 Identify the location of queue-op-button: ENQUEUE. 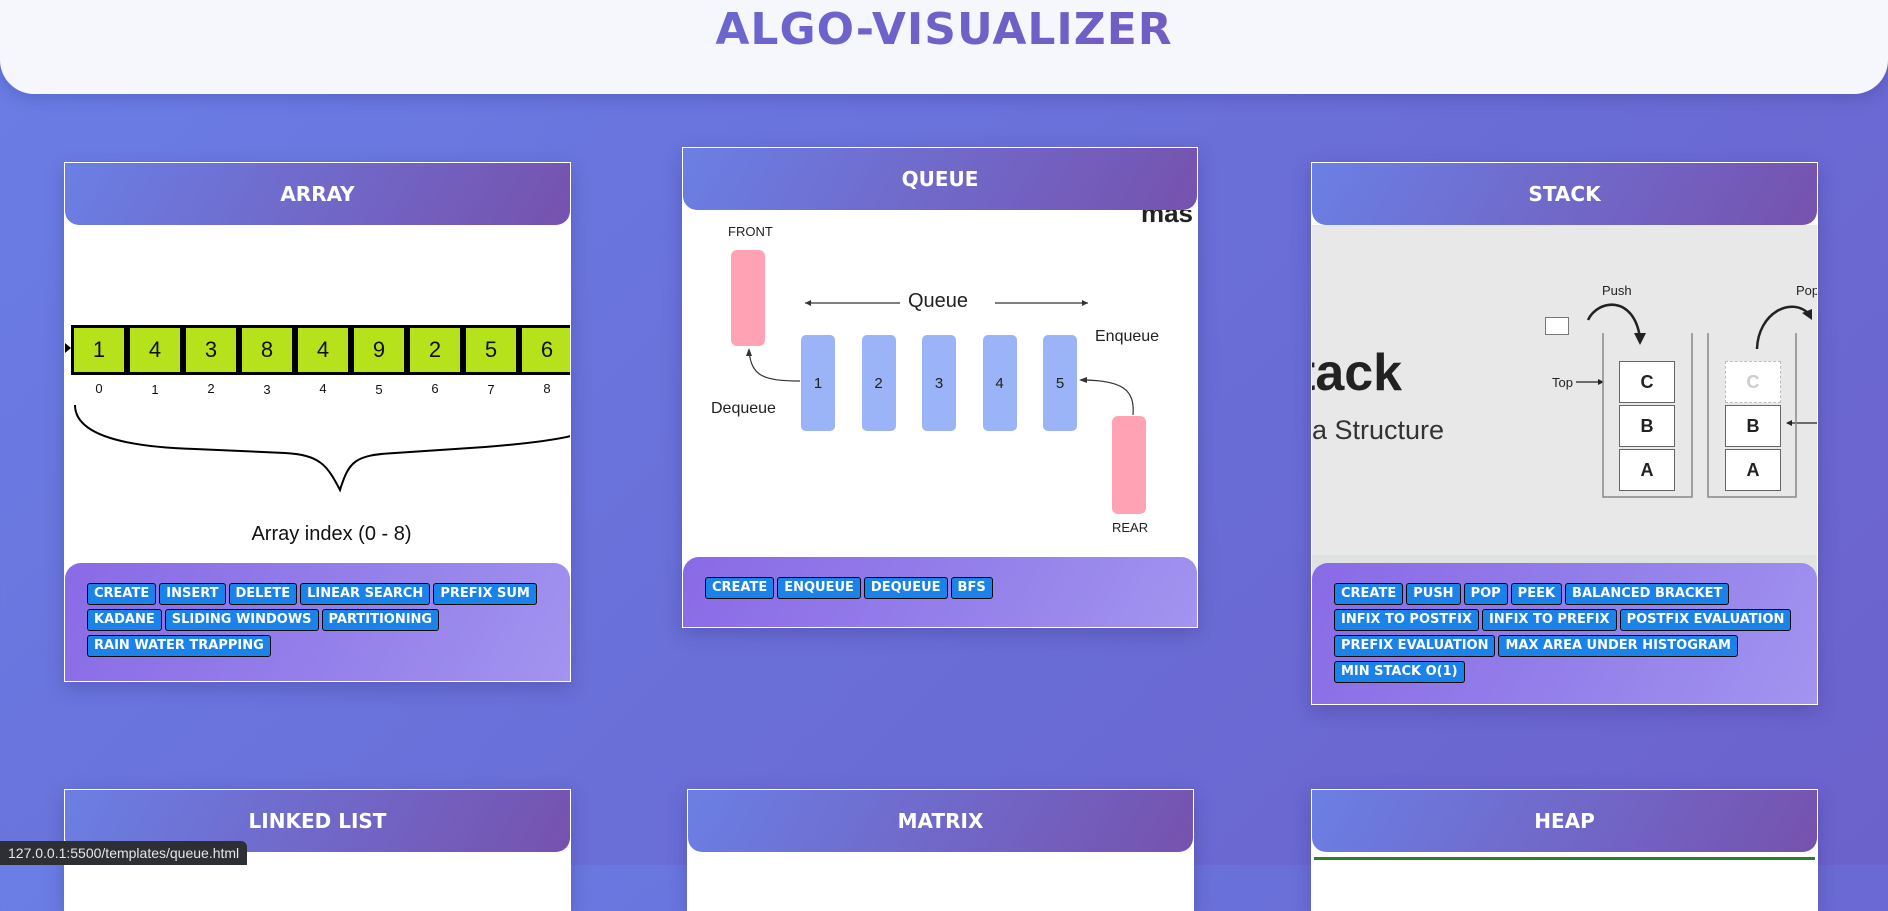
(819, 588).